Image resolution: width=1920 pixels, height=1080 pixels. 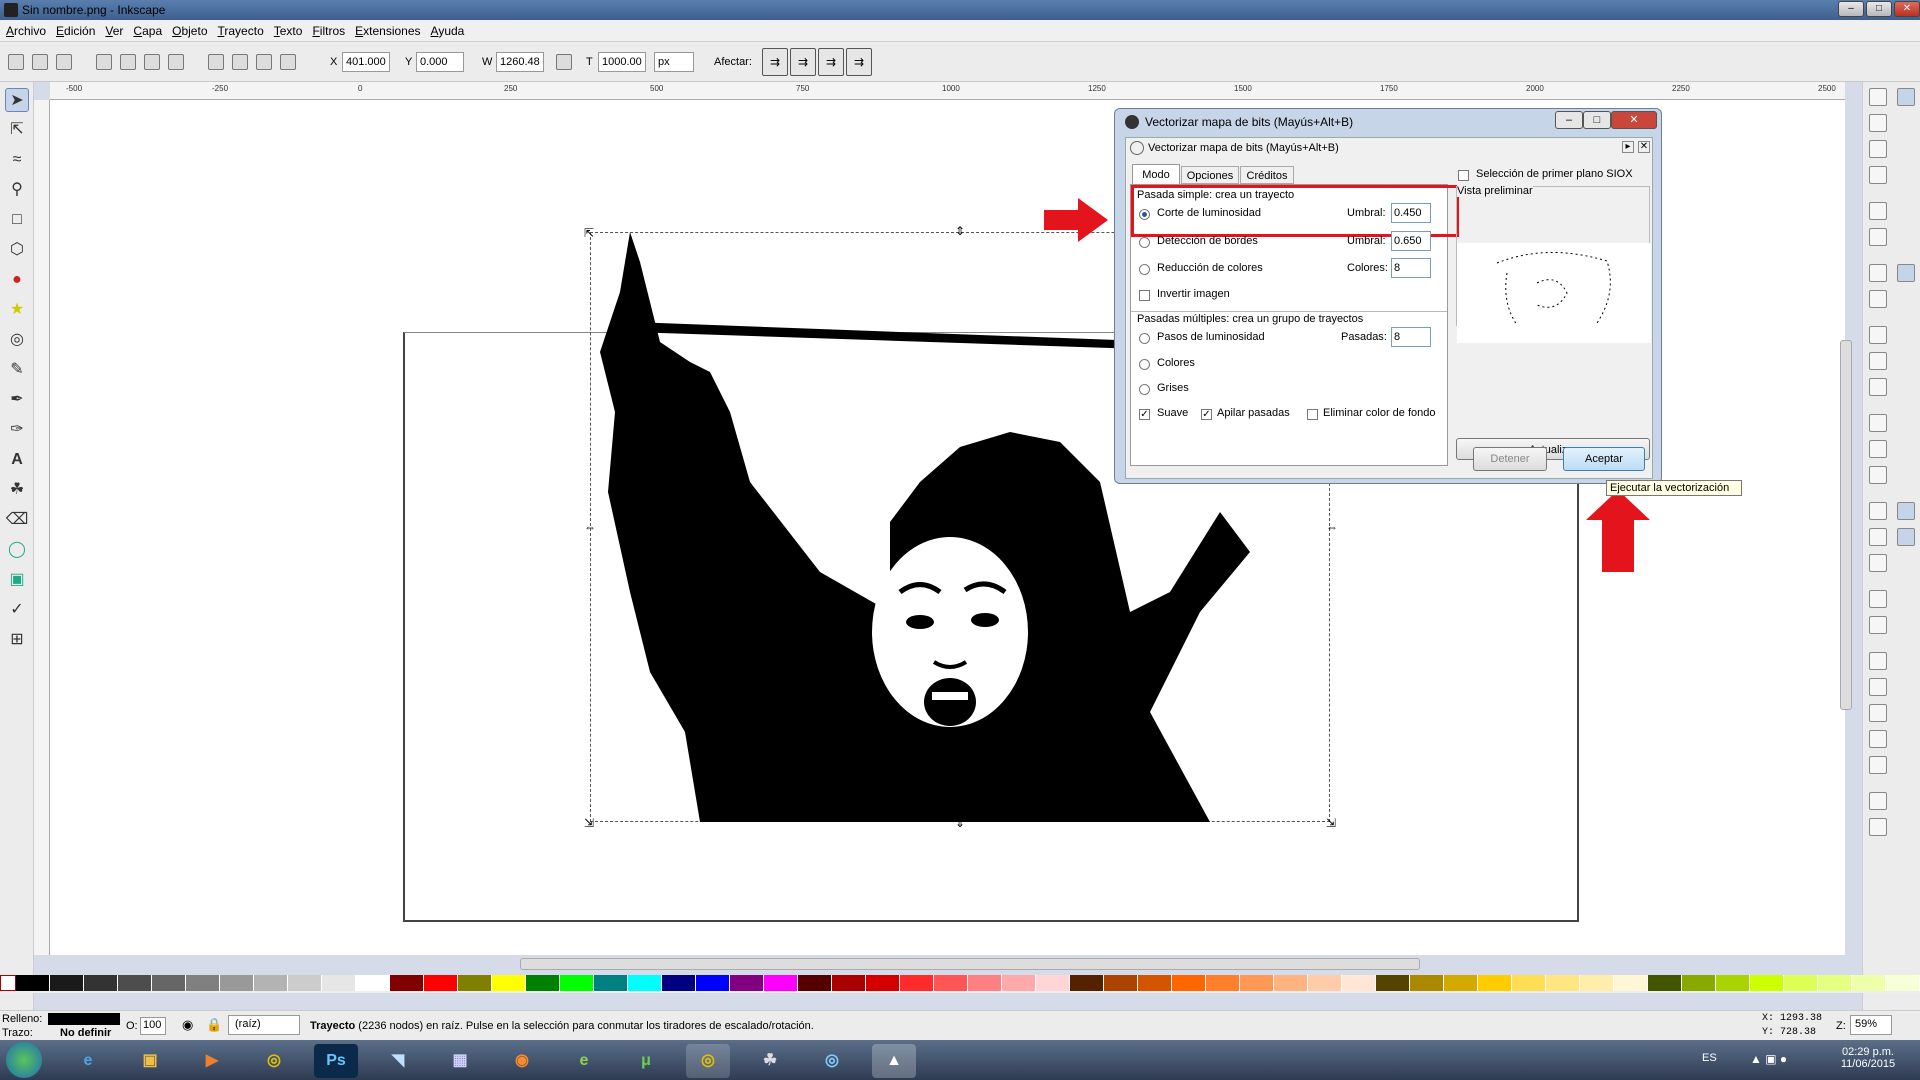 I want to click on lower-icon, so click(x=264, y=62).